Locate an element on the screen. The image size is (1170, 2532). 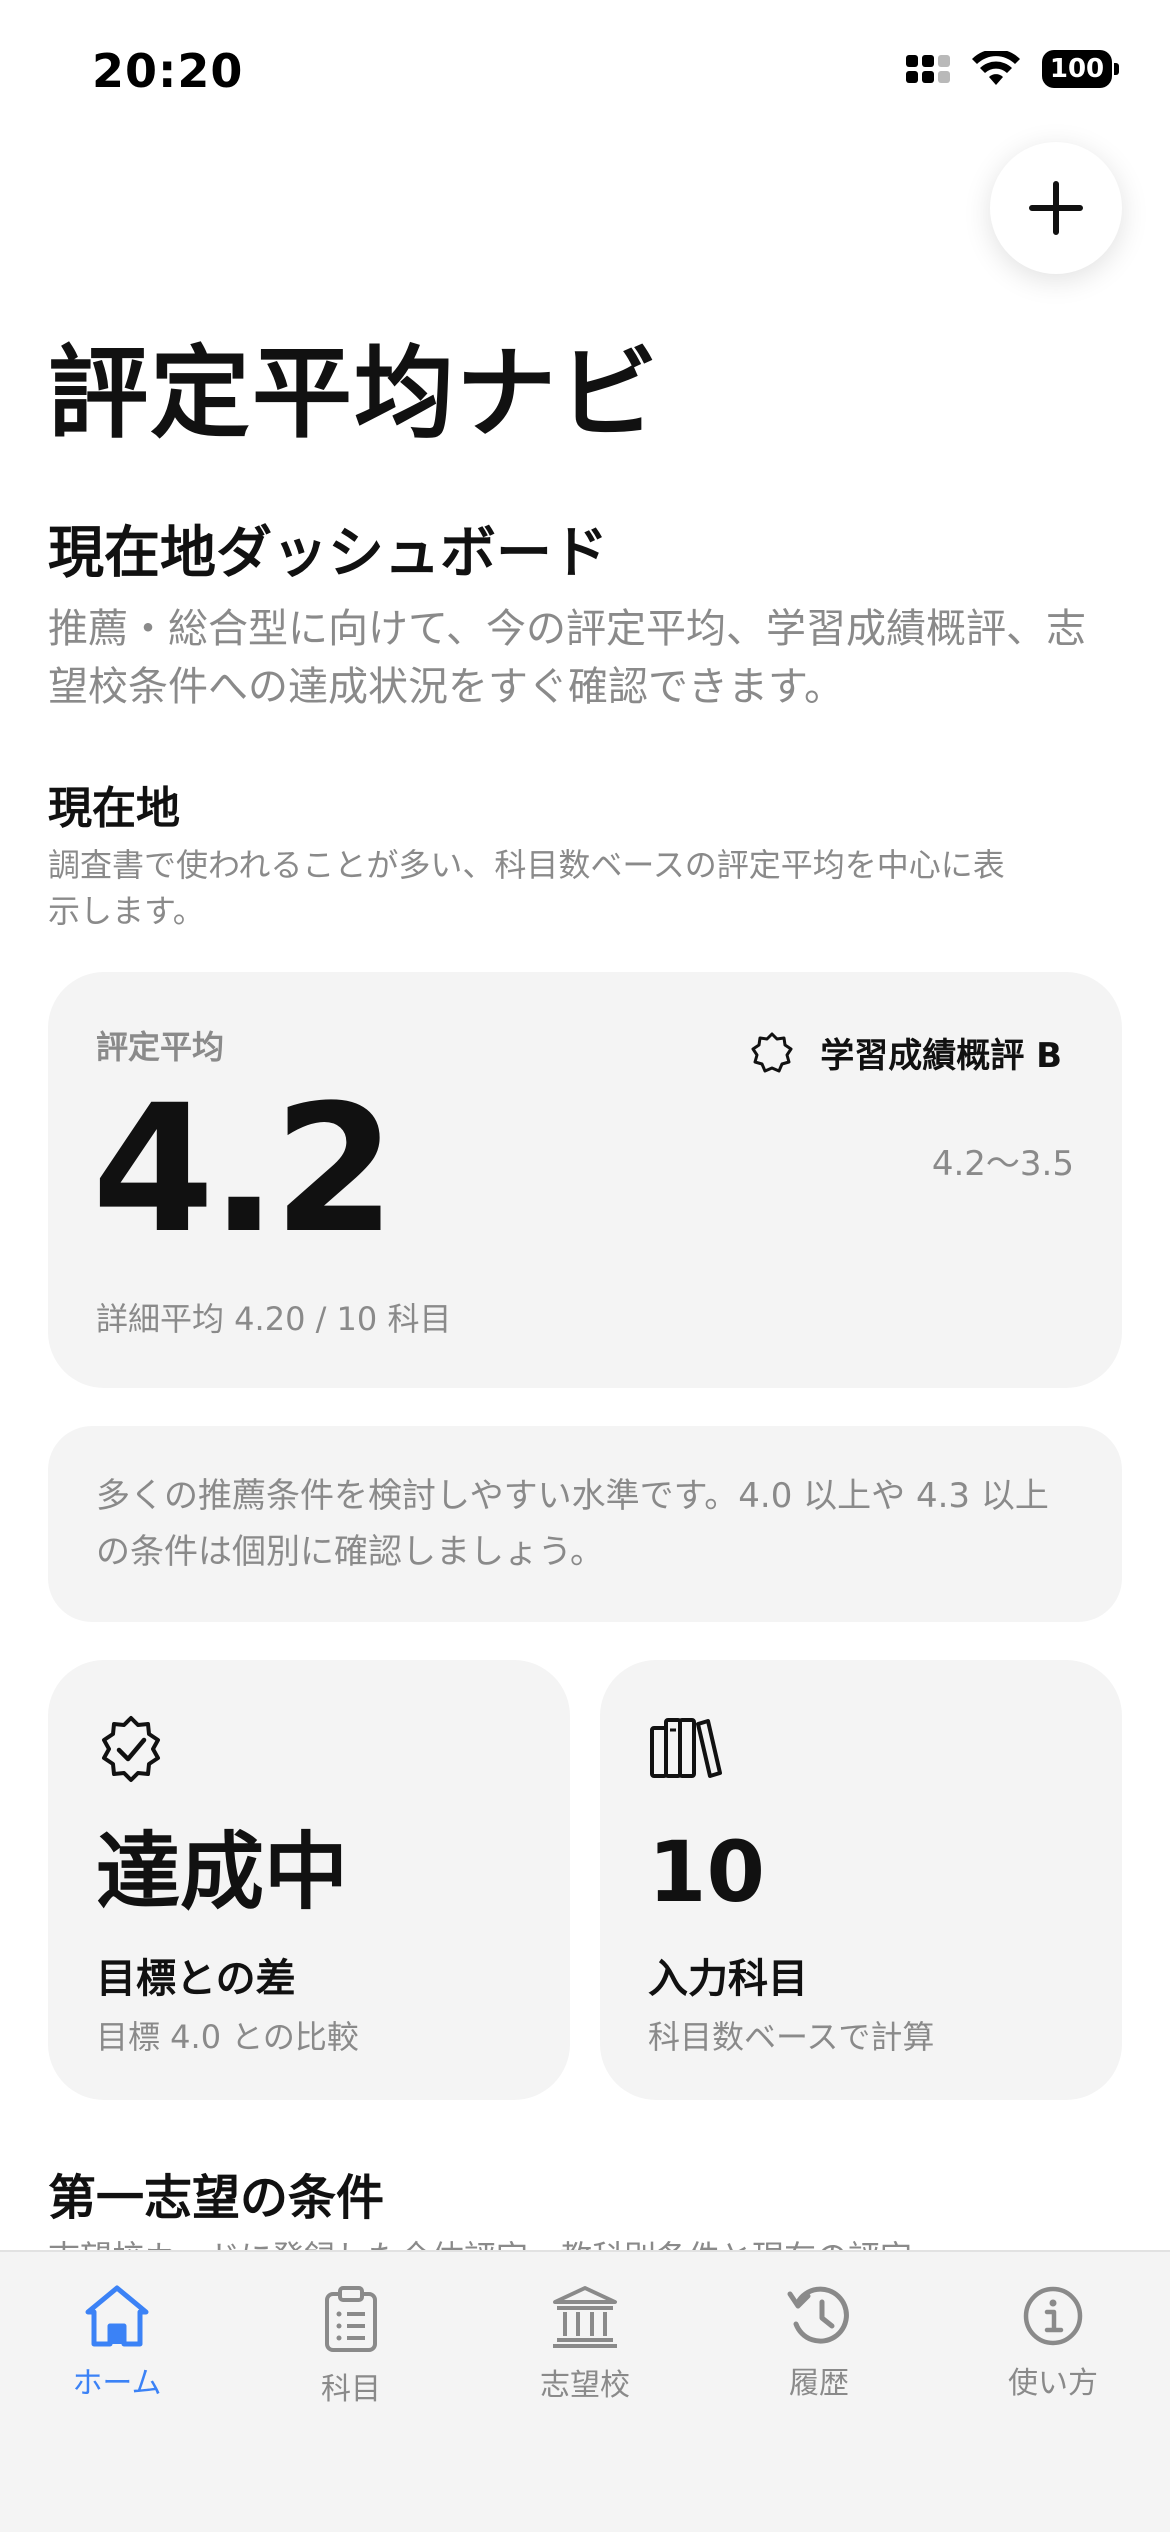
plus-icon is located at coordinates (1056, 208).